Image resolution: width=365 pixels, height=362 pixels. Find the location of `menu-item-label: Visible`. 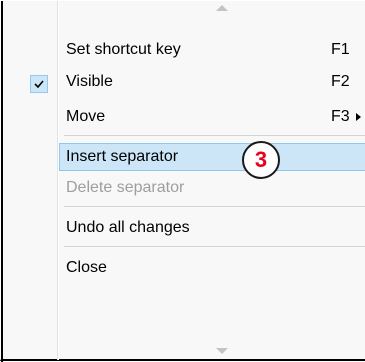

menu-item-label: Visible is located at coordinates (89, 81).